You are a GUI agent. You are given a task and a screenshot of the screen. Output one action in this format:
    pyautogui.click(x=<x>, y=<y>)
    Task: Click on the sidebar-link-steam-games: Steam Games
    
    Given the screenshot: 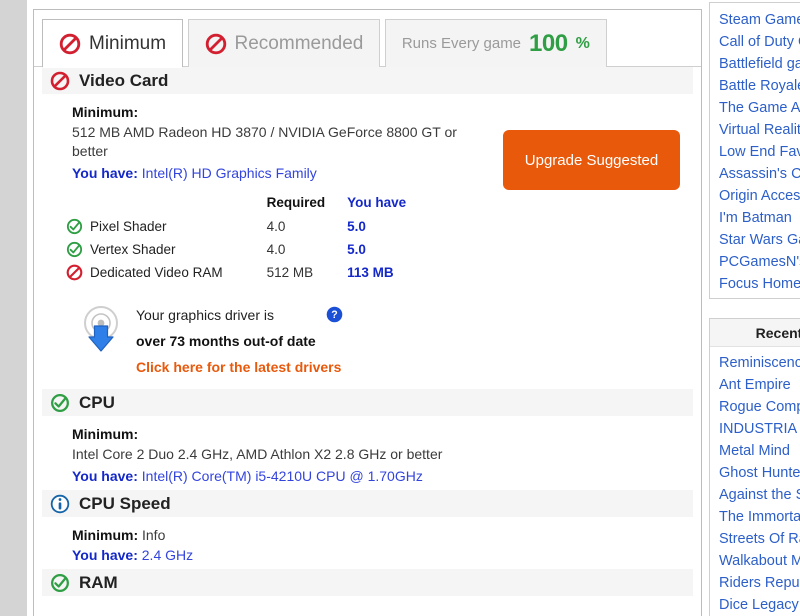 What is the action you would take?
    pyautogui.click(x=755, y=20)
    